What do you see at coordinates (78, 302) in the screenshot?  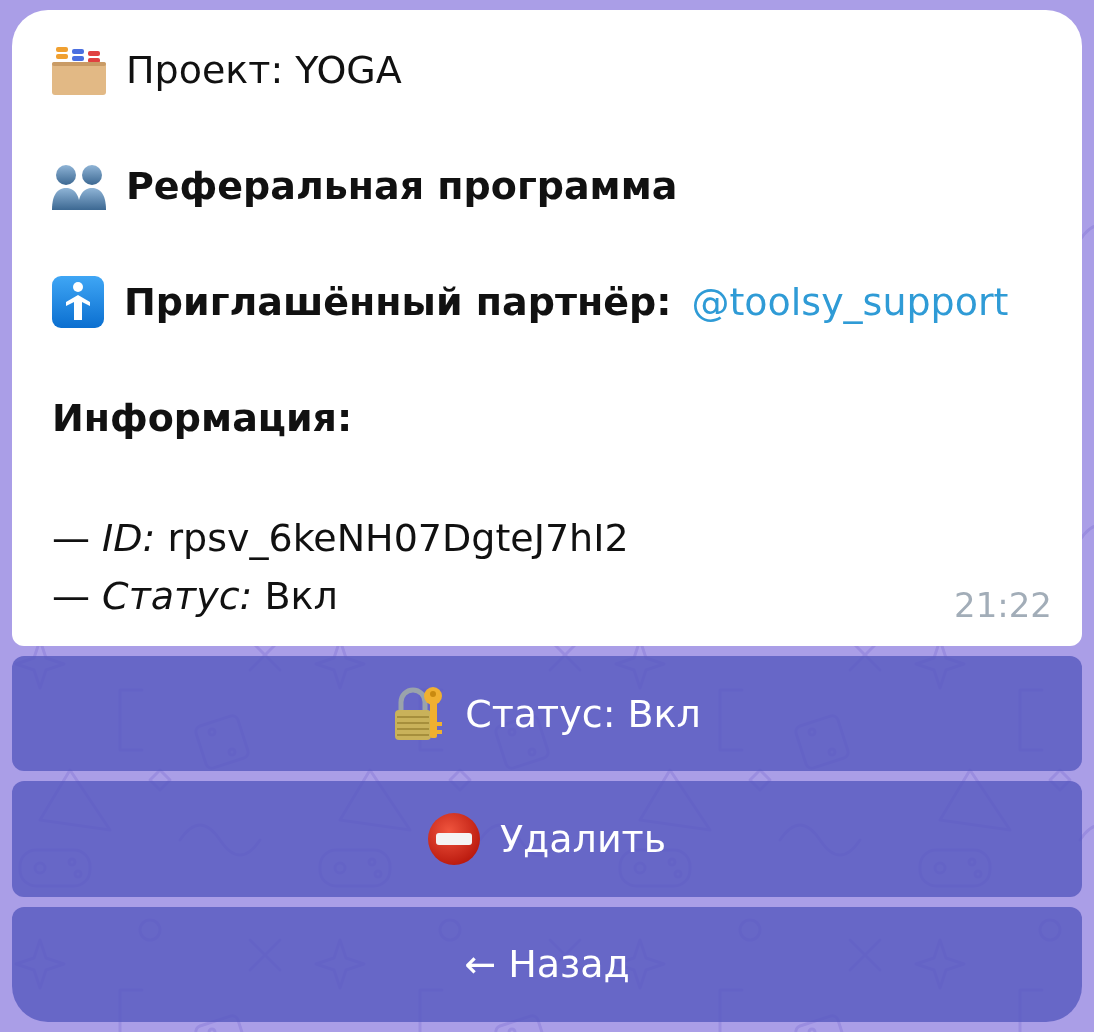 I see `info-icon` at bounding box center [78, 302].